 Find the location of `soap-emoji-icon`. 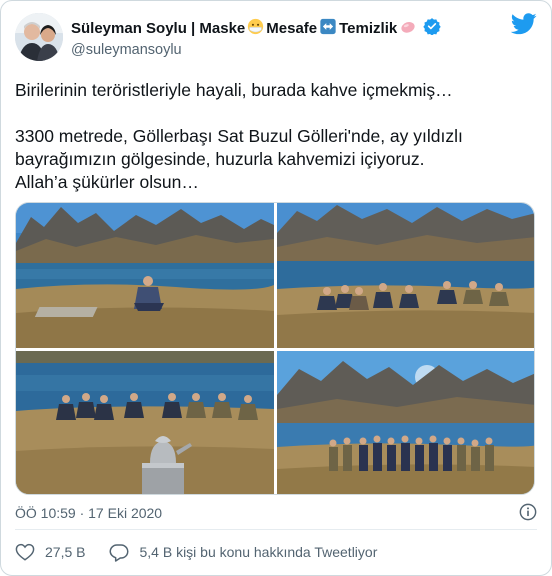

soap-emoji-icon is located at coordinates (408, 28).